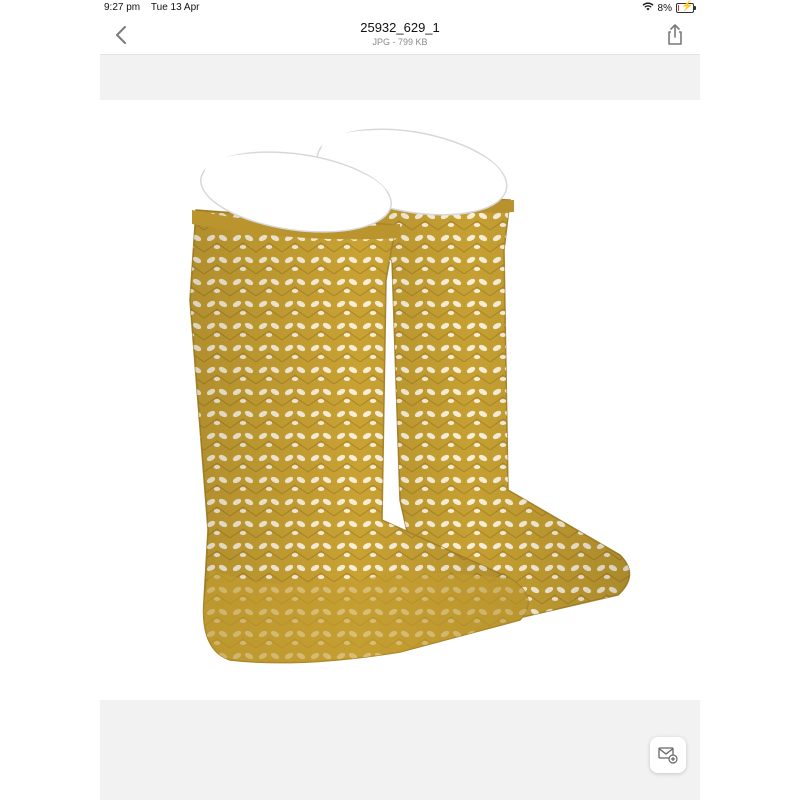  I want to click on markup-button, so click(668, 755).